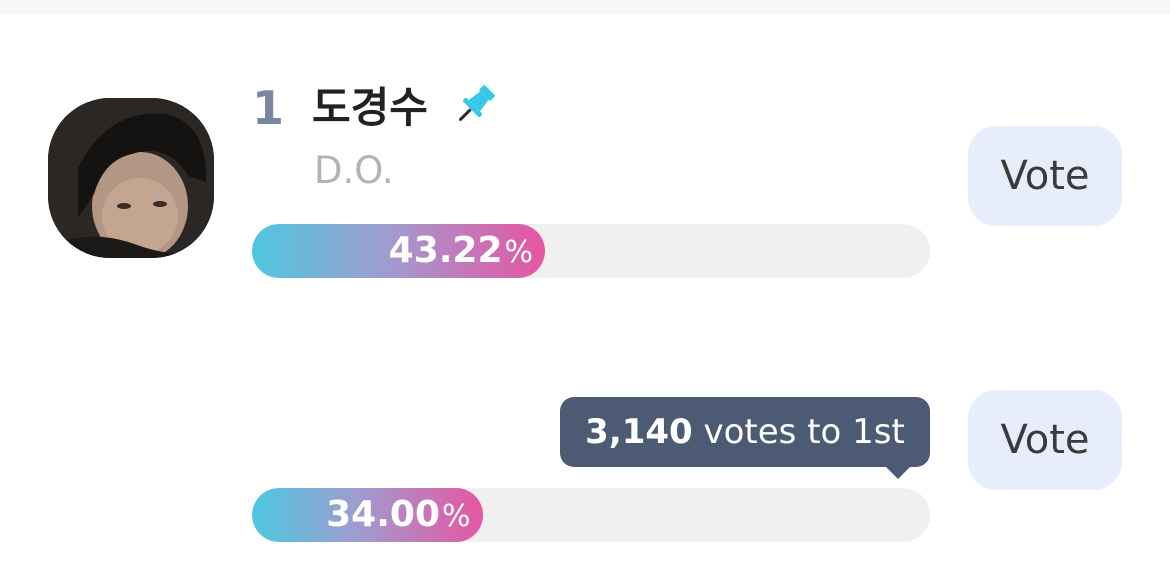 This screenshot has width=1170, height=586. I want to click on progress-fill: 43.22%, so click(399, 251).